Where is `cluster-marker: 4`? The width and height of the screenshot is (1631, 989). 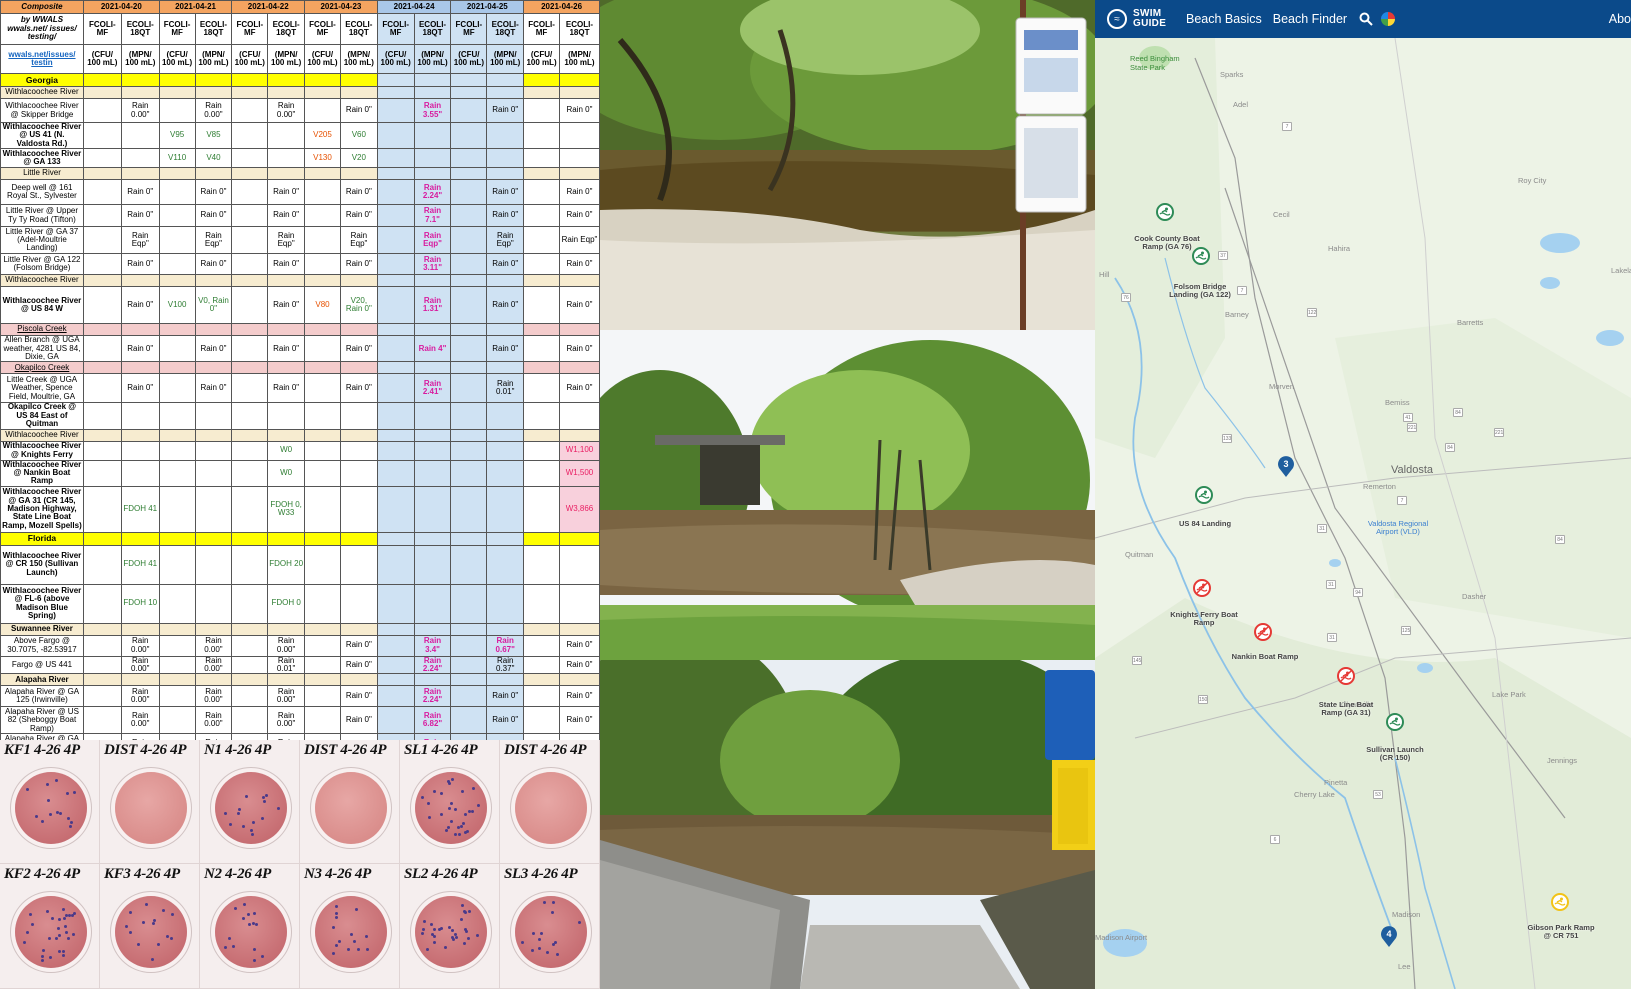 cluster-marker: 4 is located at coordinates (1389, 936).